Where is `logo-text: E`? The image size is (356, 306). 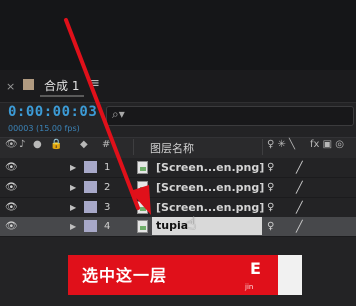
logo-text: E is located at coordinates (255, 268).